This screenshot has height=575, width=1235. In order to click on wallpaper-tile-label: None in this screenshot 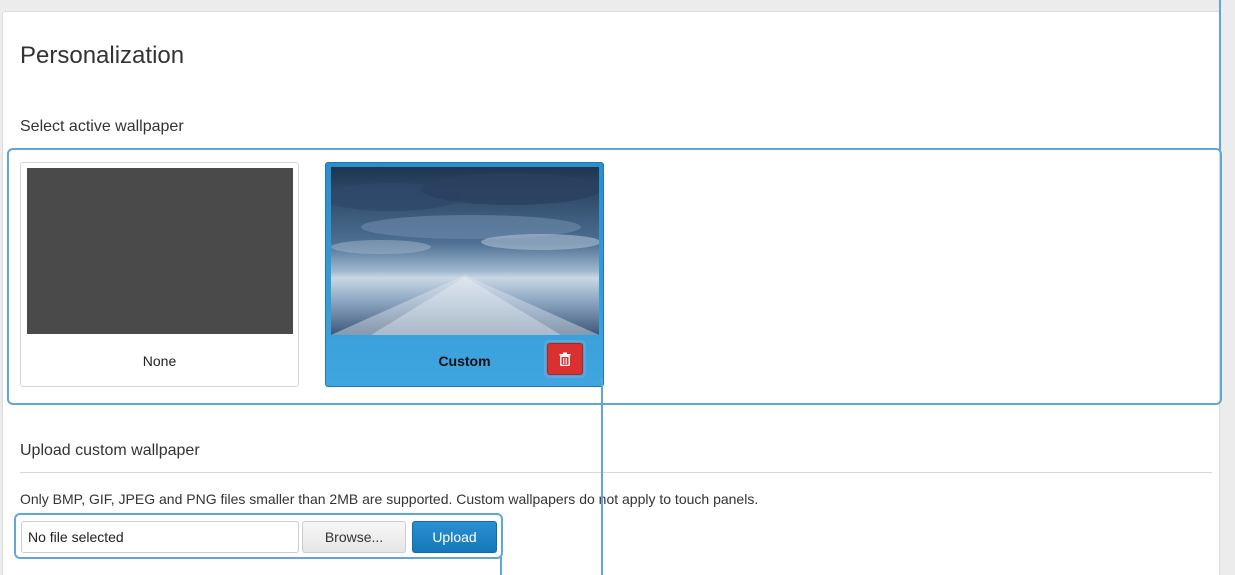, I will do `click(159, 361)`.